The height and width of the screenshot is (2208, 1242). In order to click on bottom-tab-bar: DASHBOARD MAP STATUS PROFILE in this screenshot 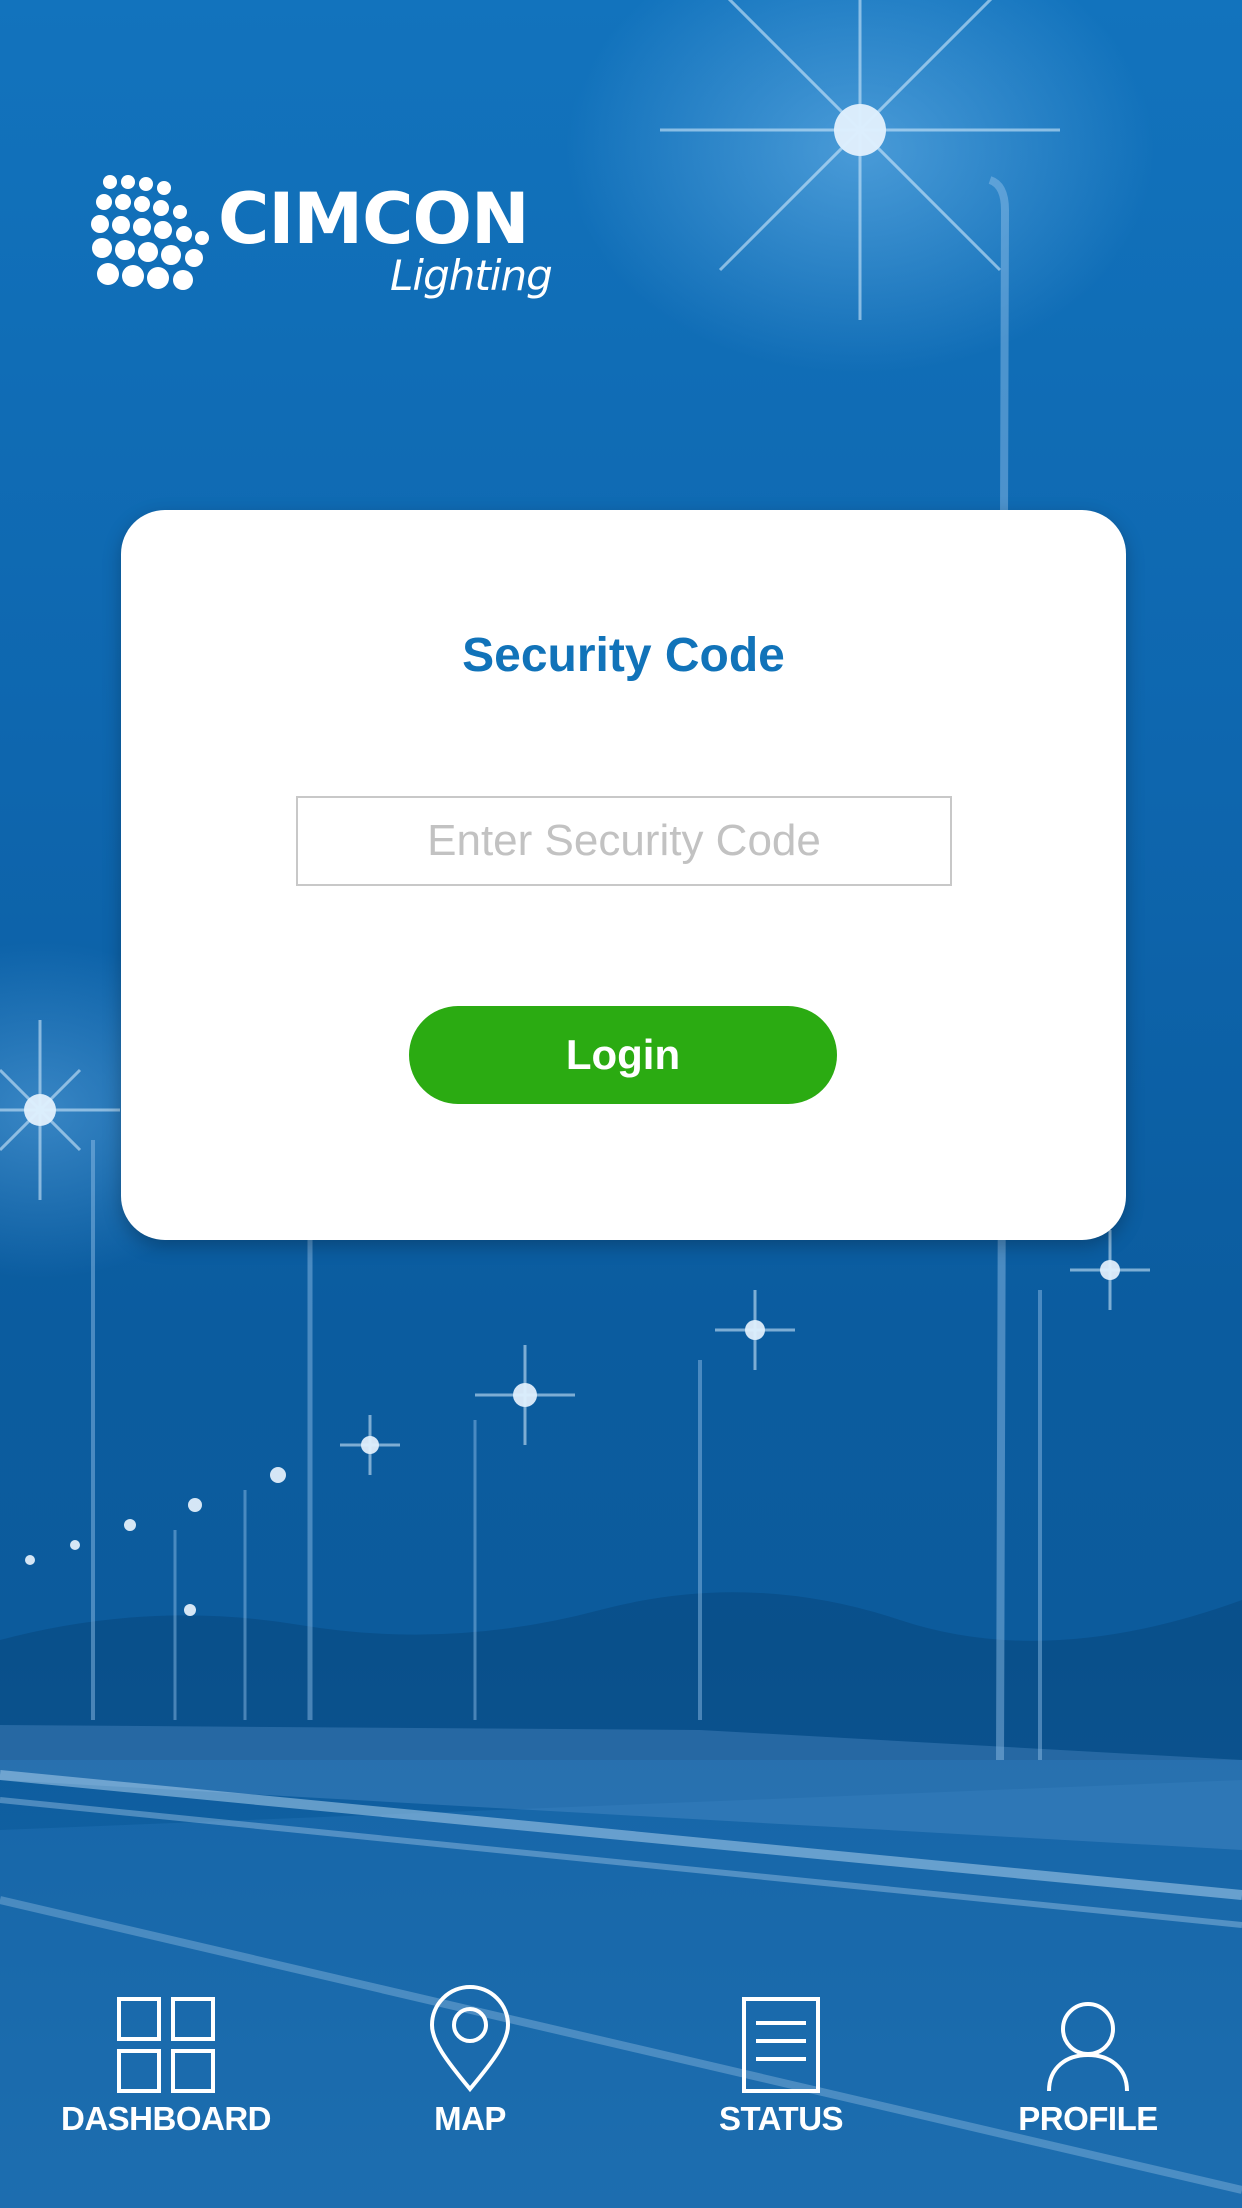, I will do `click(621, 2070)`.